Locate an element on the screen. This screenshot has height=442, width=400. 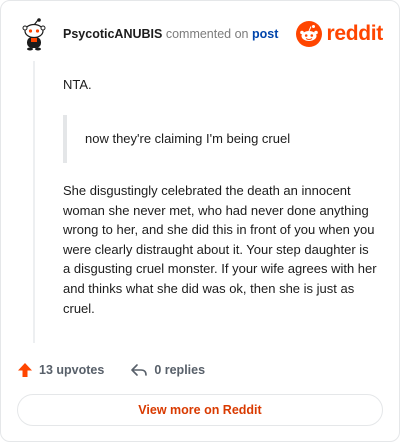
upvotes-stat: 13 upvotes is located at coordinates (60, 370).